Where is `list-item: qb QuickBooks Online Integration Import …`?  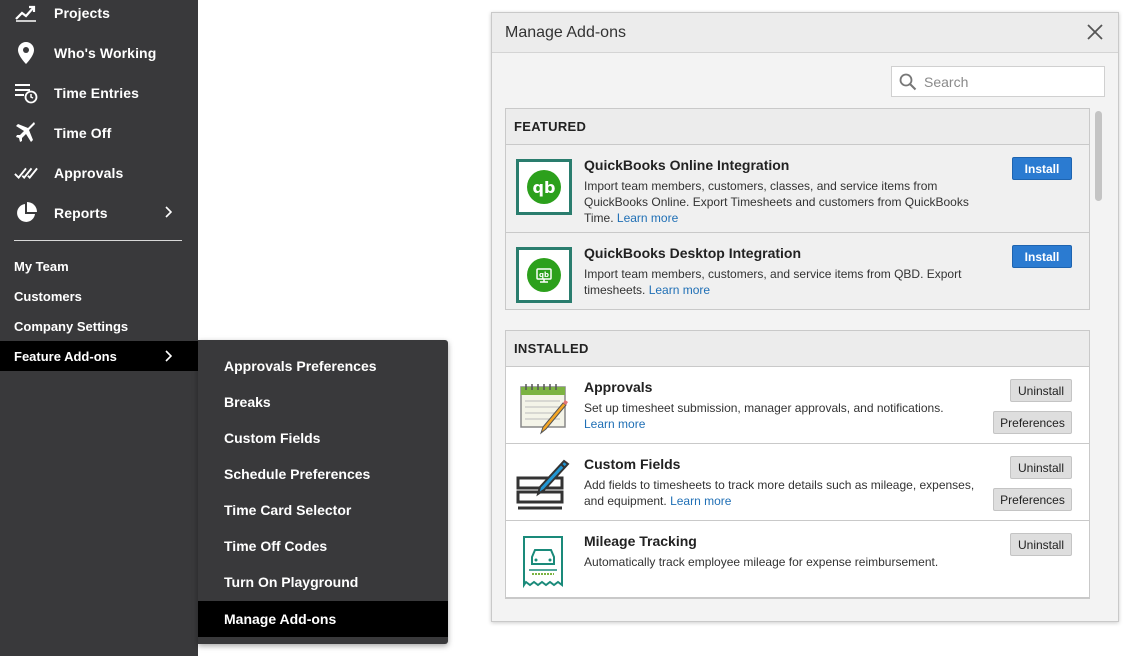
list-item: qb QuickBooks Online Integration Import … is located at coordinates (797, 189).